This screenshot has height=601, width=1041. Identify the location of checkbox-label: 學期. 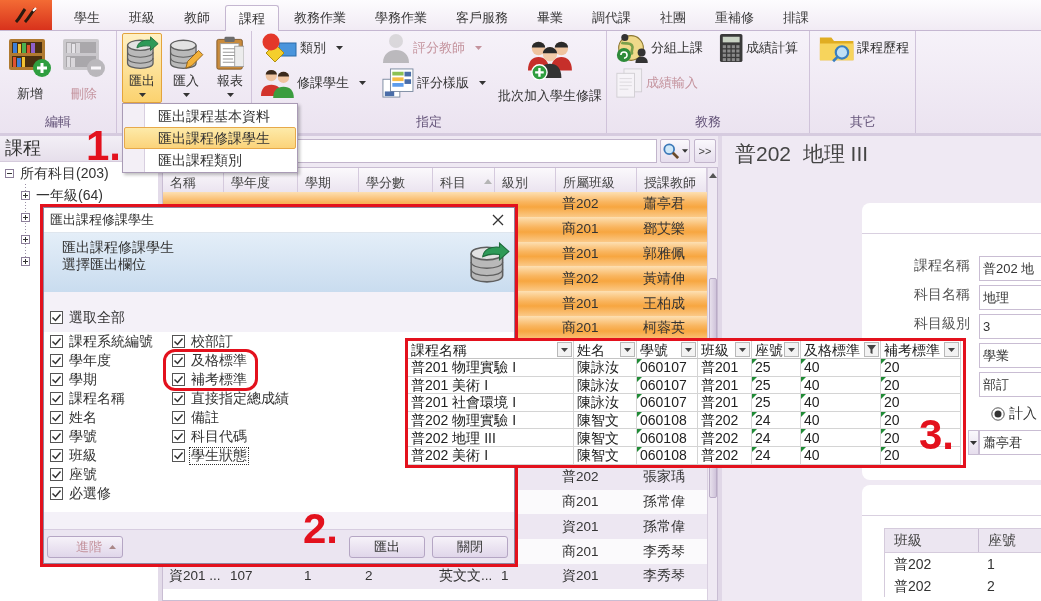
(83, 379).